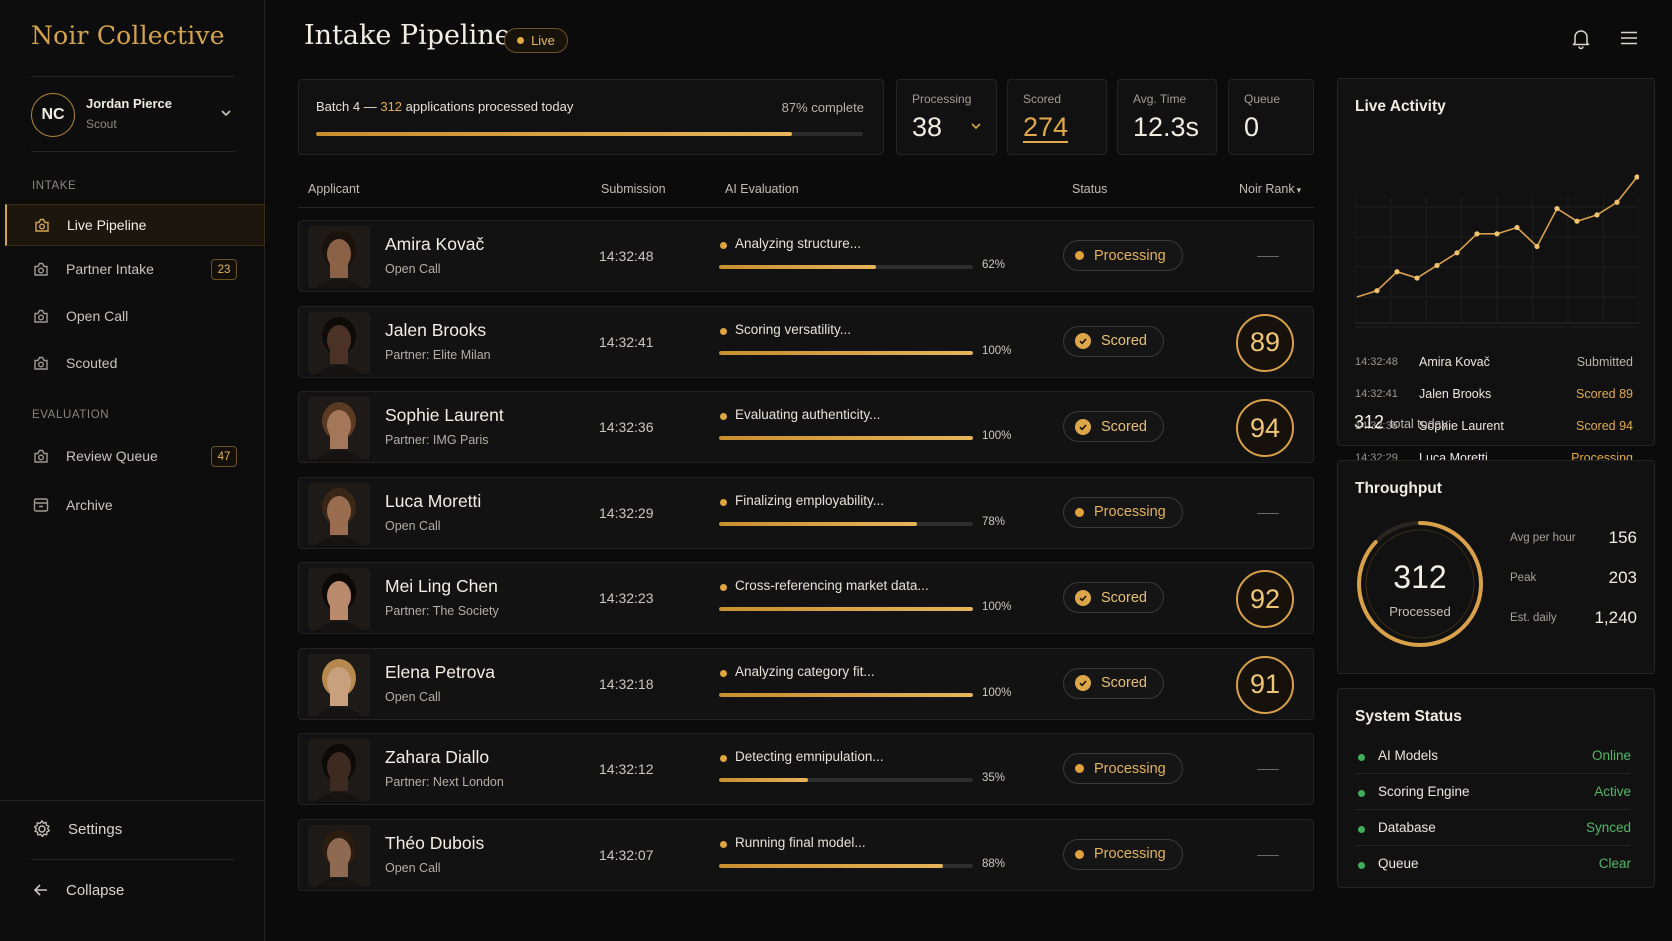 The width and height of the screenshot is (1672, 941). What do you see at coordinates (1494, 428) in the screenshot?
I see `activity-item: 14:32:36 Sophie Laurent Scored 94` at bounding box center [1494, 428].